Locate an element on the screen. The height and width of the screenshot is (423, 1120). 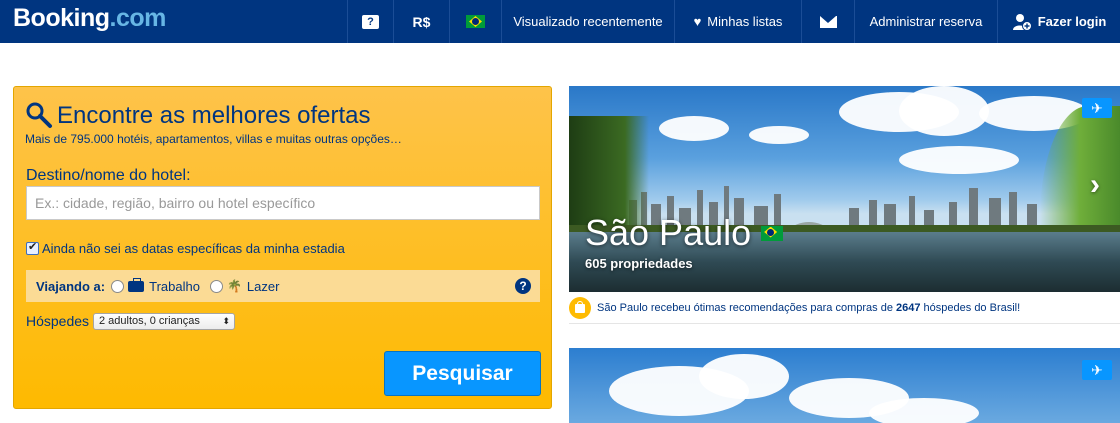
language-button is located at coordinates (475, 21).